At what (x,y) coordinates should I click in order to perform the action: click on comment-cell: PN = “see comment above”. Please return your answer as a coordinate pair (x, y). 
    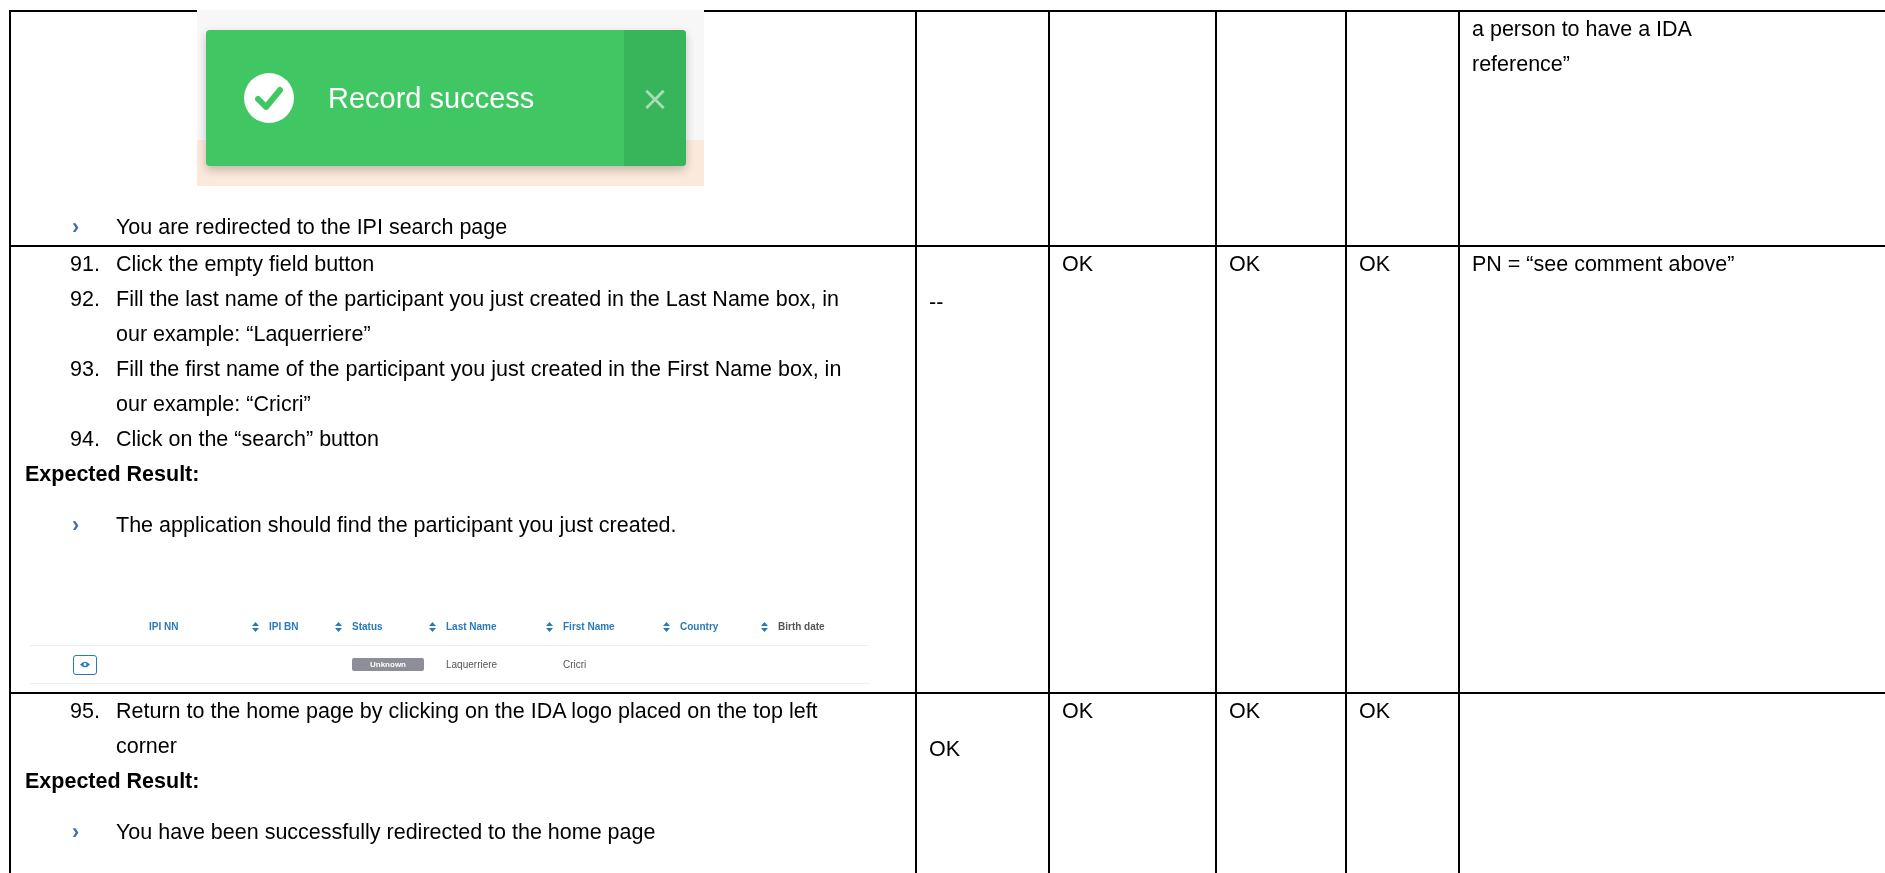
    Looking at the image, I should click on (1671, 470).